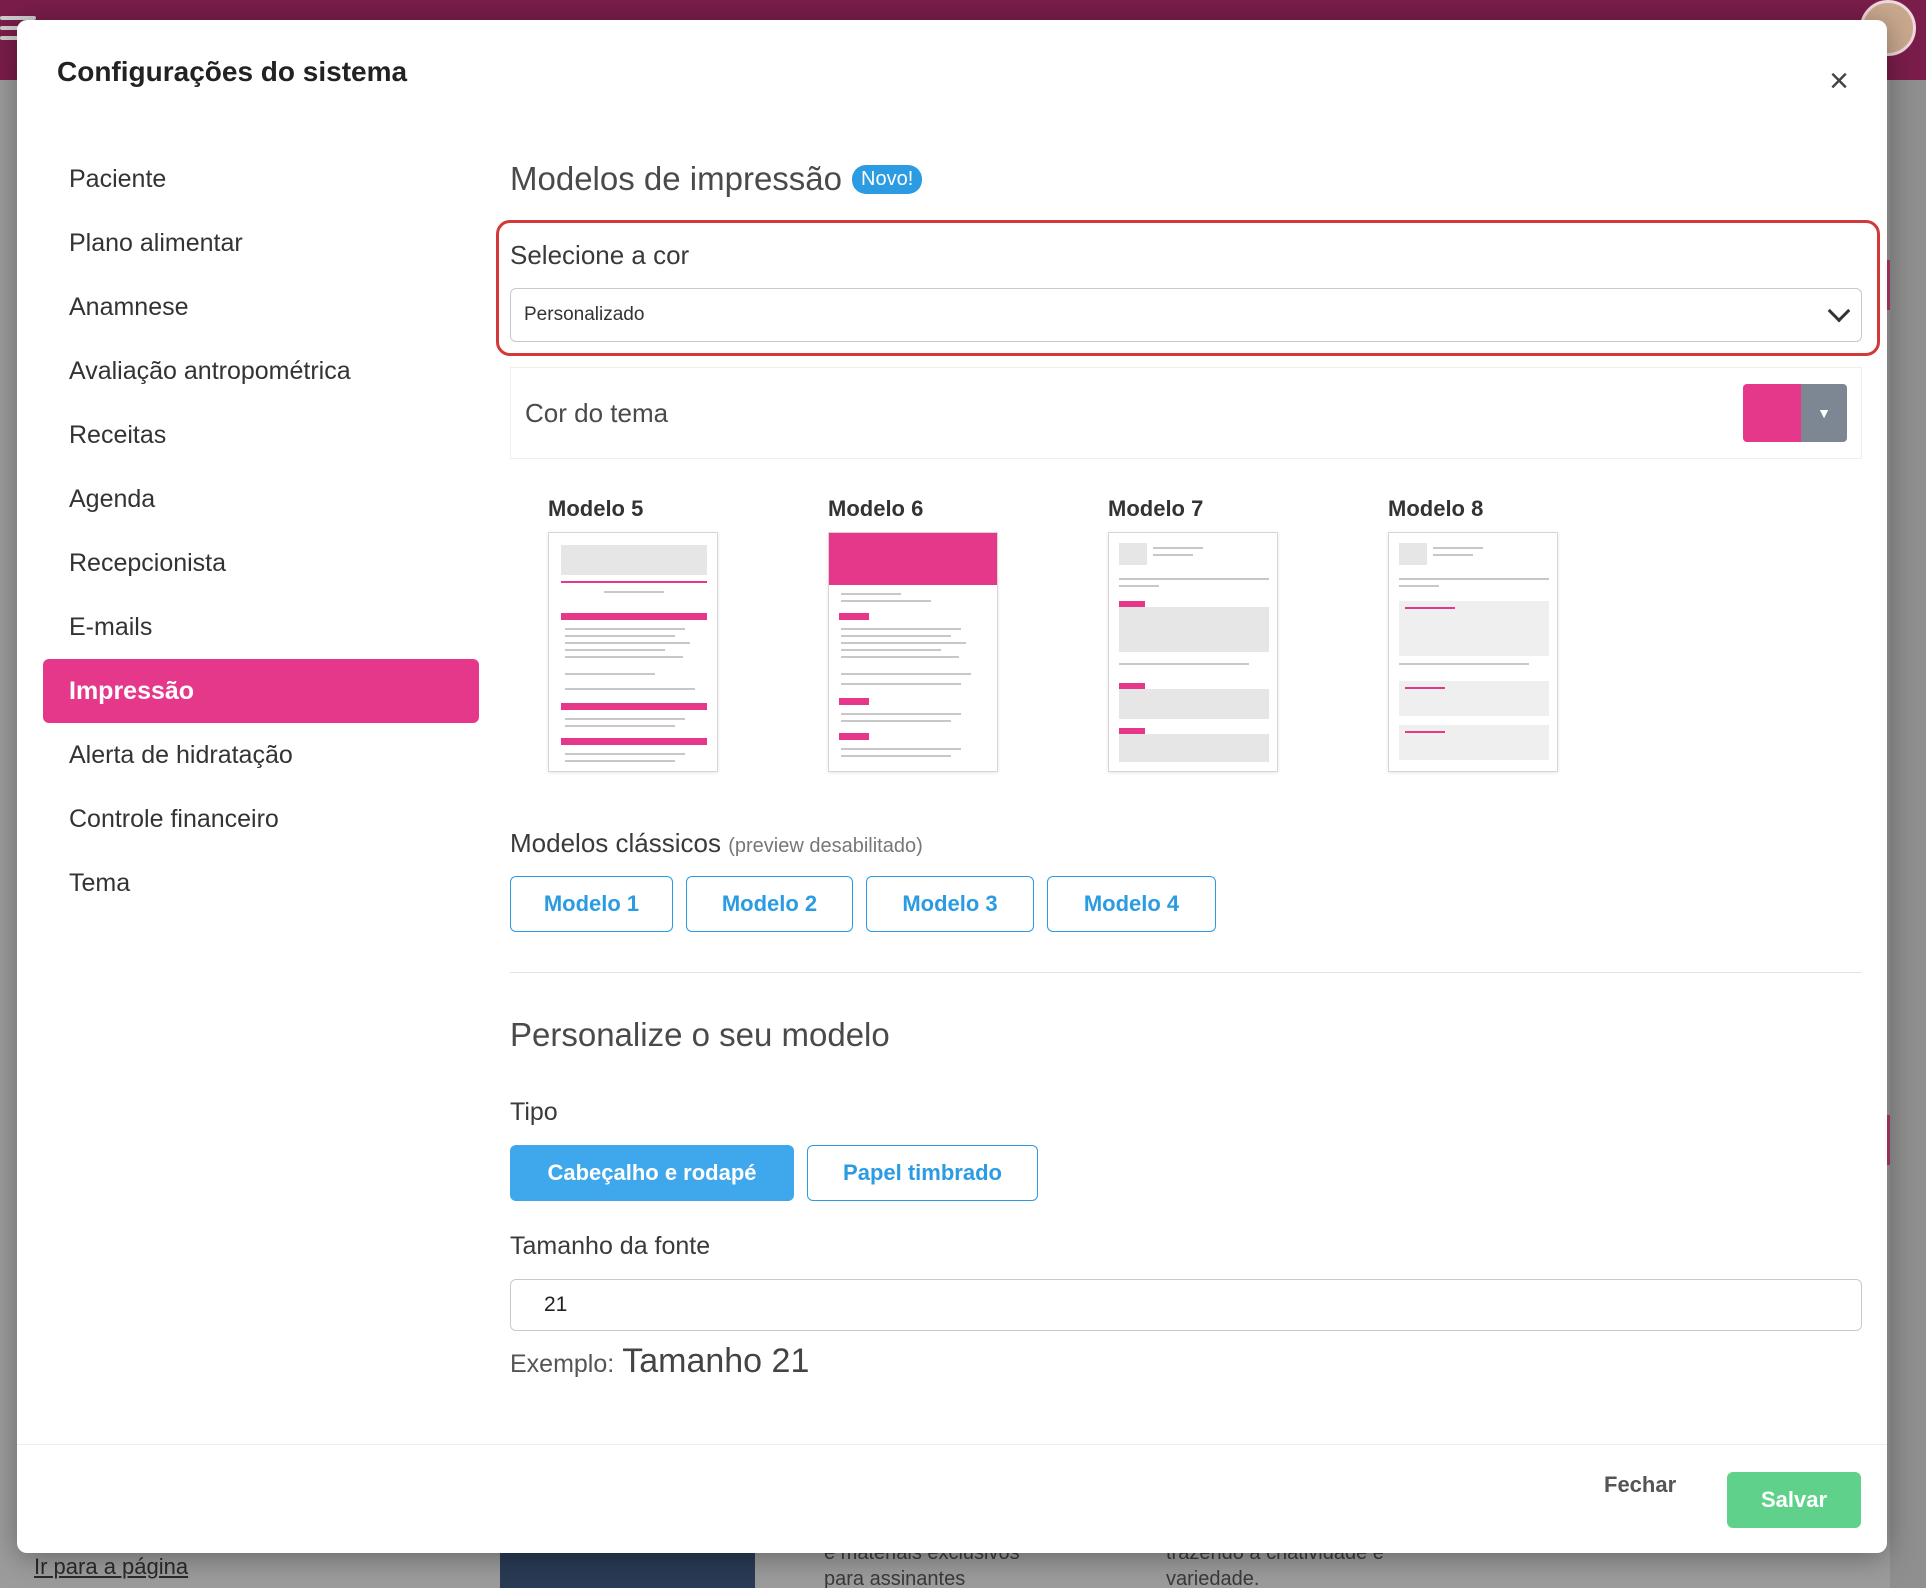 This screenshot has width=1926, height=1588. What do you see at coordinates (584, 314) in the screenshot?
I see `color-select-value: Personalizado` at bounding box center [584, 314].